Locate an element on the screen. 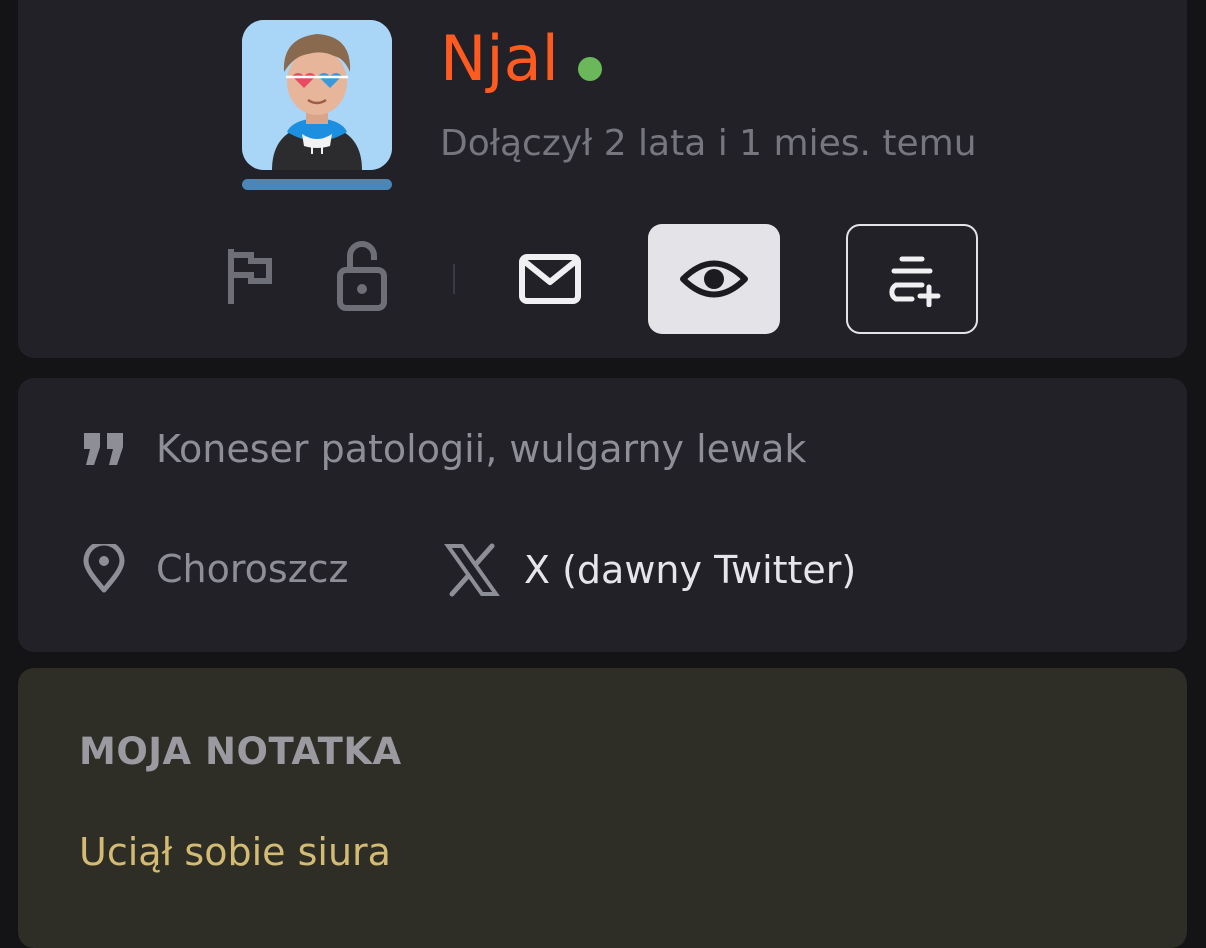 The image size is (1206, 948). report-button is located at coordinates (250, 276).